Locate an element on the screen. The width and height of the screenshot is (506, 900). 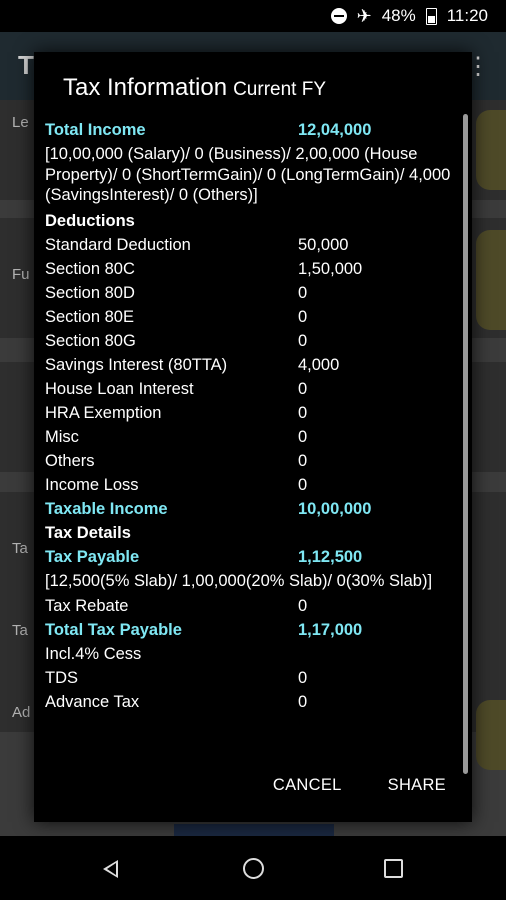
dialog-title: Tax Information Current FY is located at coordinates (194, 88).